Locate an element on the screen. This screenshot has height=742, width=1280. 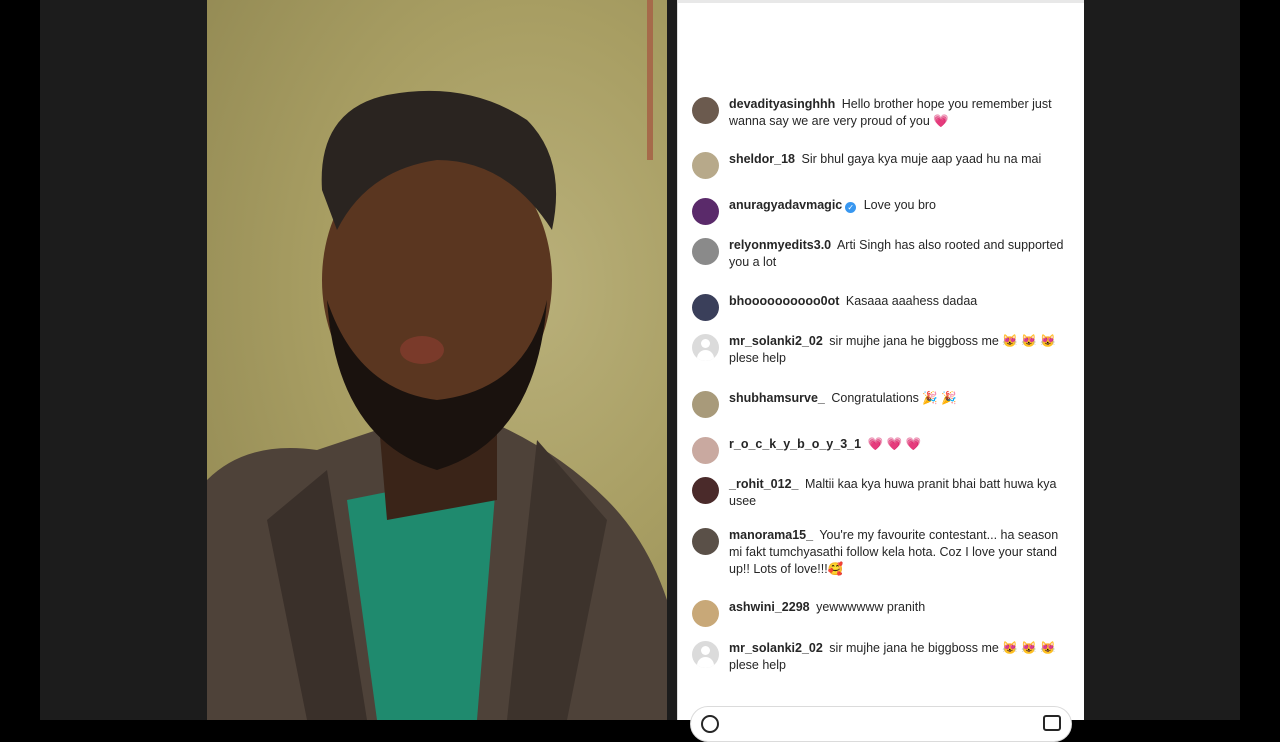
letterbox-left is located at coordinates (20, 360).